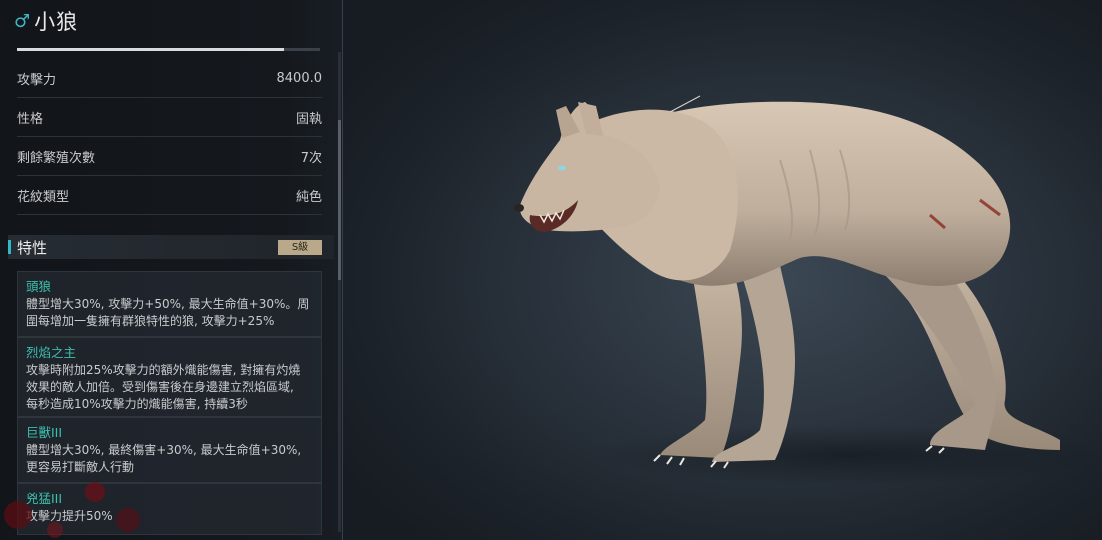 The width and height of the screenshot is (1102, 540). I want to click on stat-row-attack: 攻擊力 8400.0, so click(169, 78).